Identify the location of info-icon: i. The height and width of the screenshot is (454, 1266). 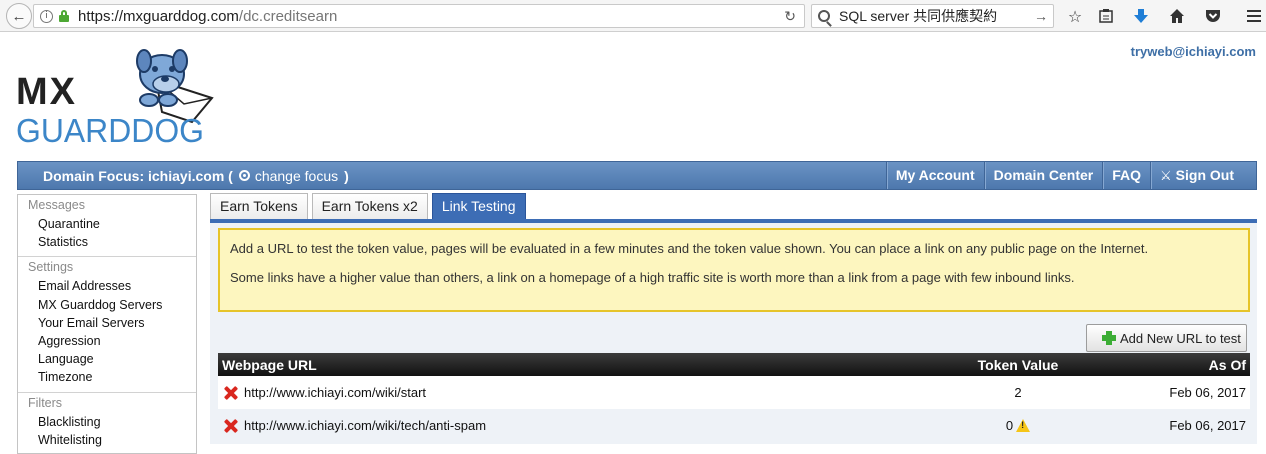
(46, 16).